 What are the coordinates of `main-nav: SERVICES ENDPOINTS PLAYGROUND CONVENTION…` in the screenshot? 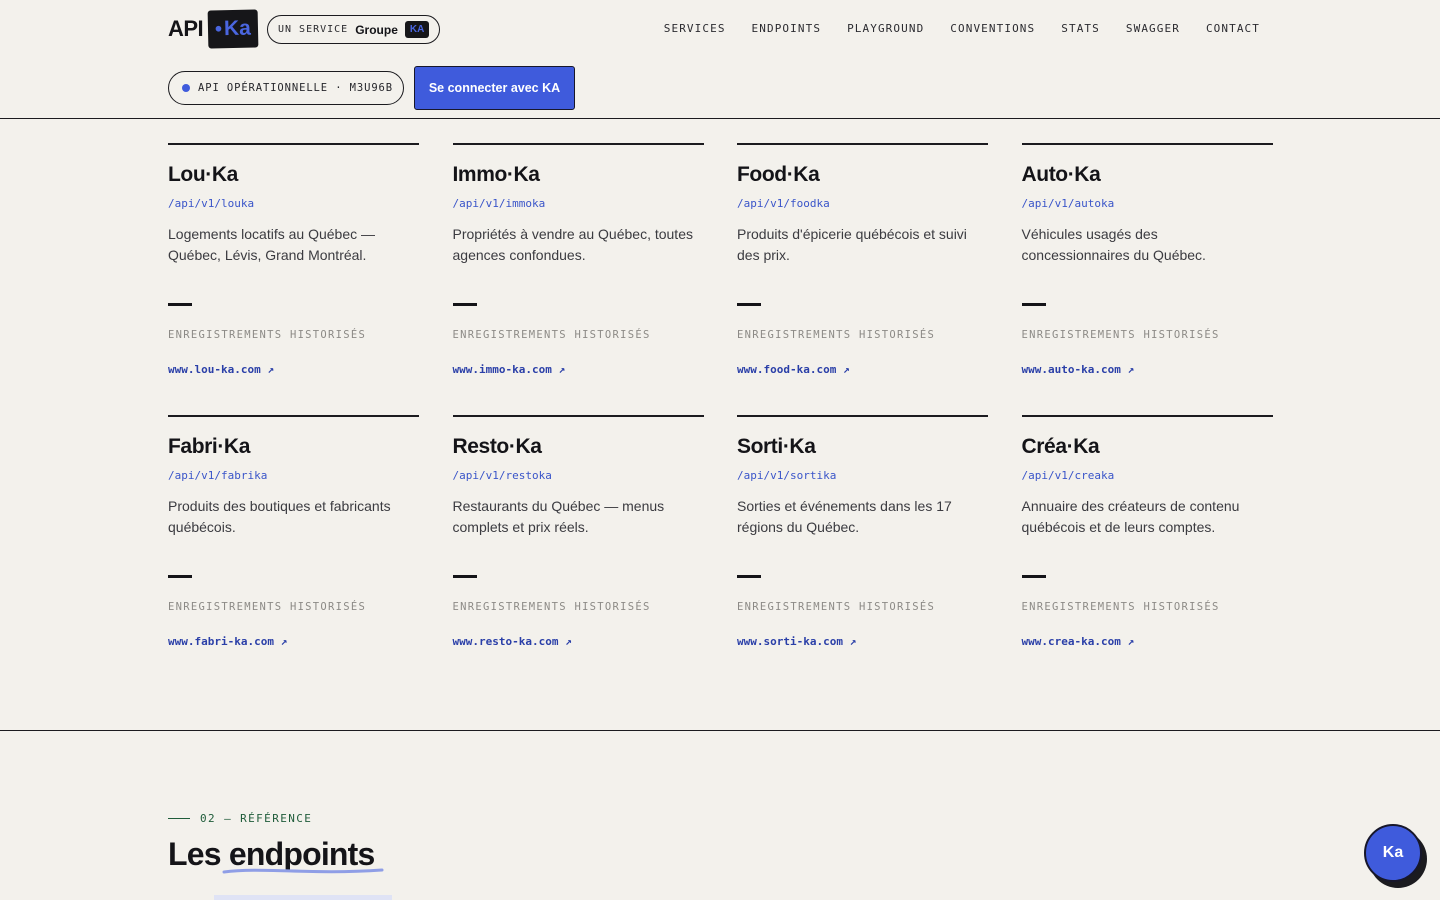 It's located at (962, 28).